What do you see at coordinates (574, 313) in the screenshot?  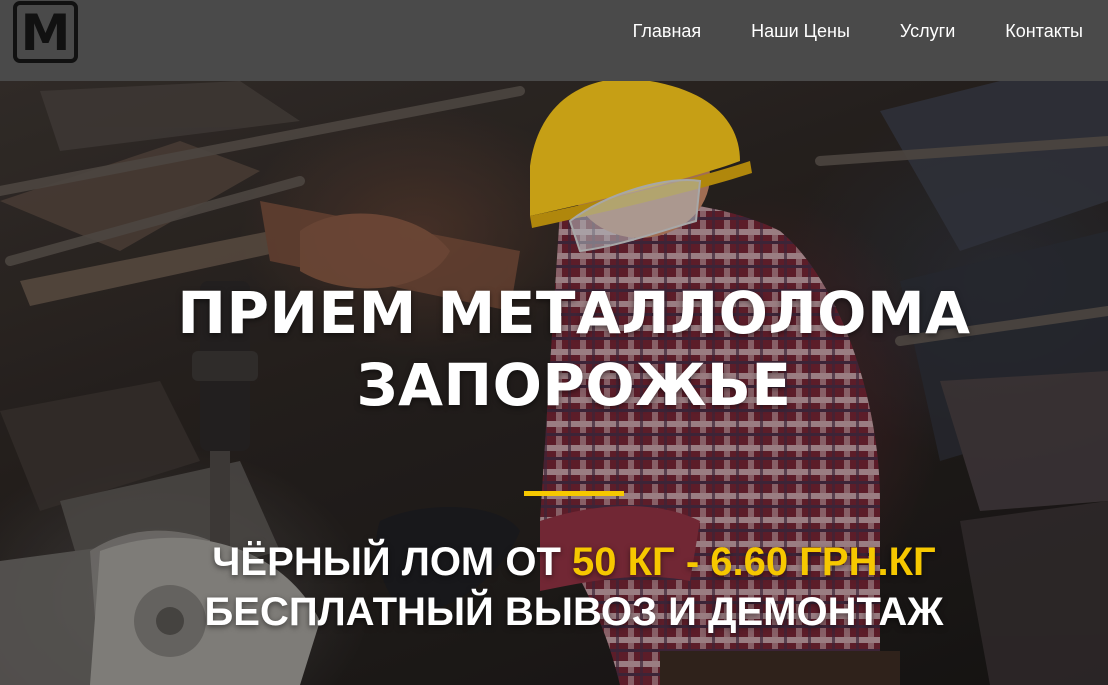 I see `hero-title-line1: ПРИЕМ МЕТАЛЛОЛОМА` at bounding box center [574, 313].